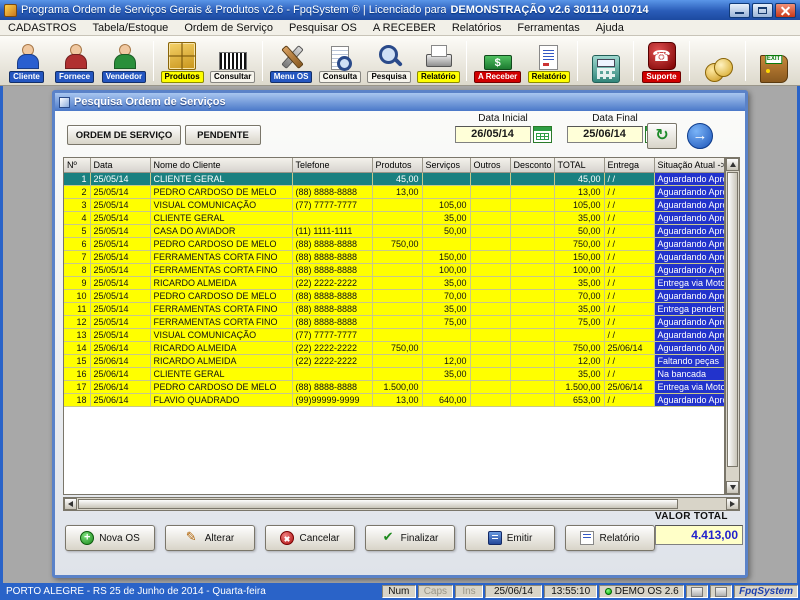 This screenshot has height=600, width=800. I want to click on finalizar-button: Finalizar, so click(410, 538).